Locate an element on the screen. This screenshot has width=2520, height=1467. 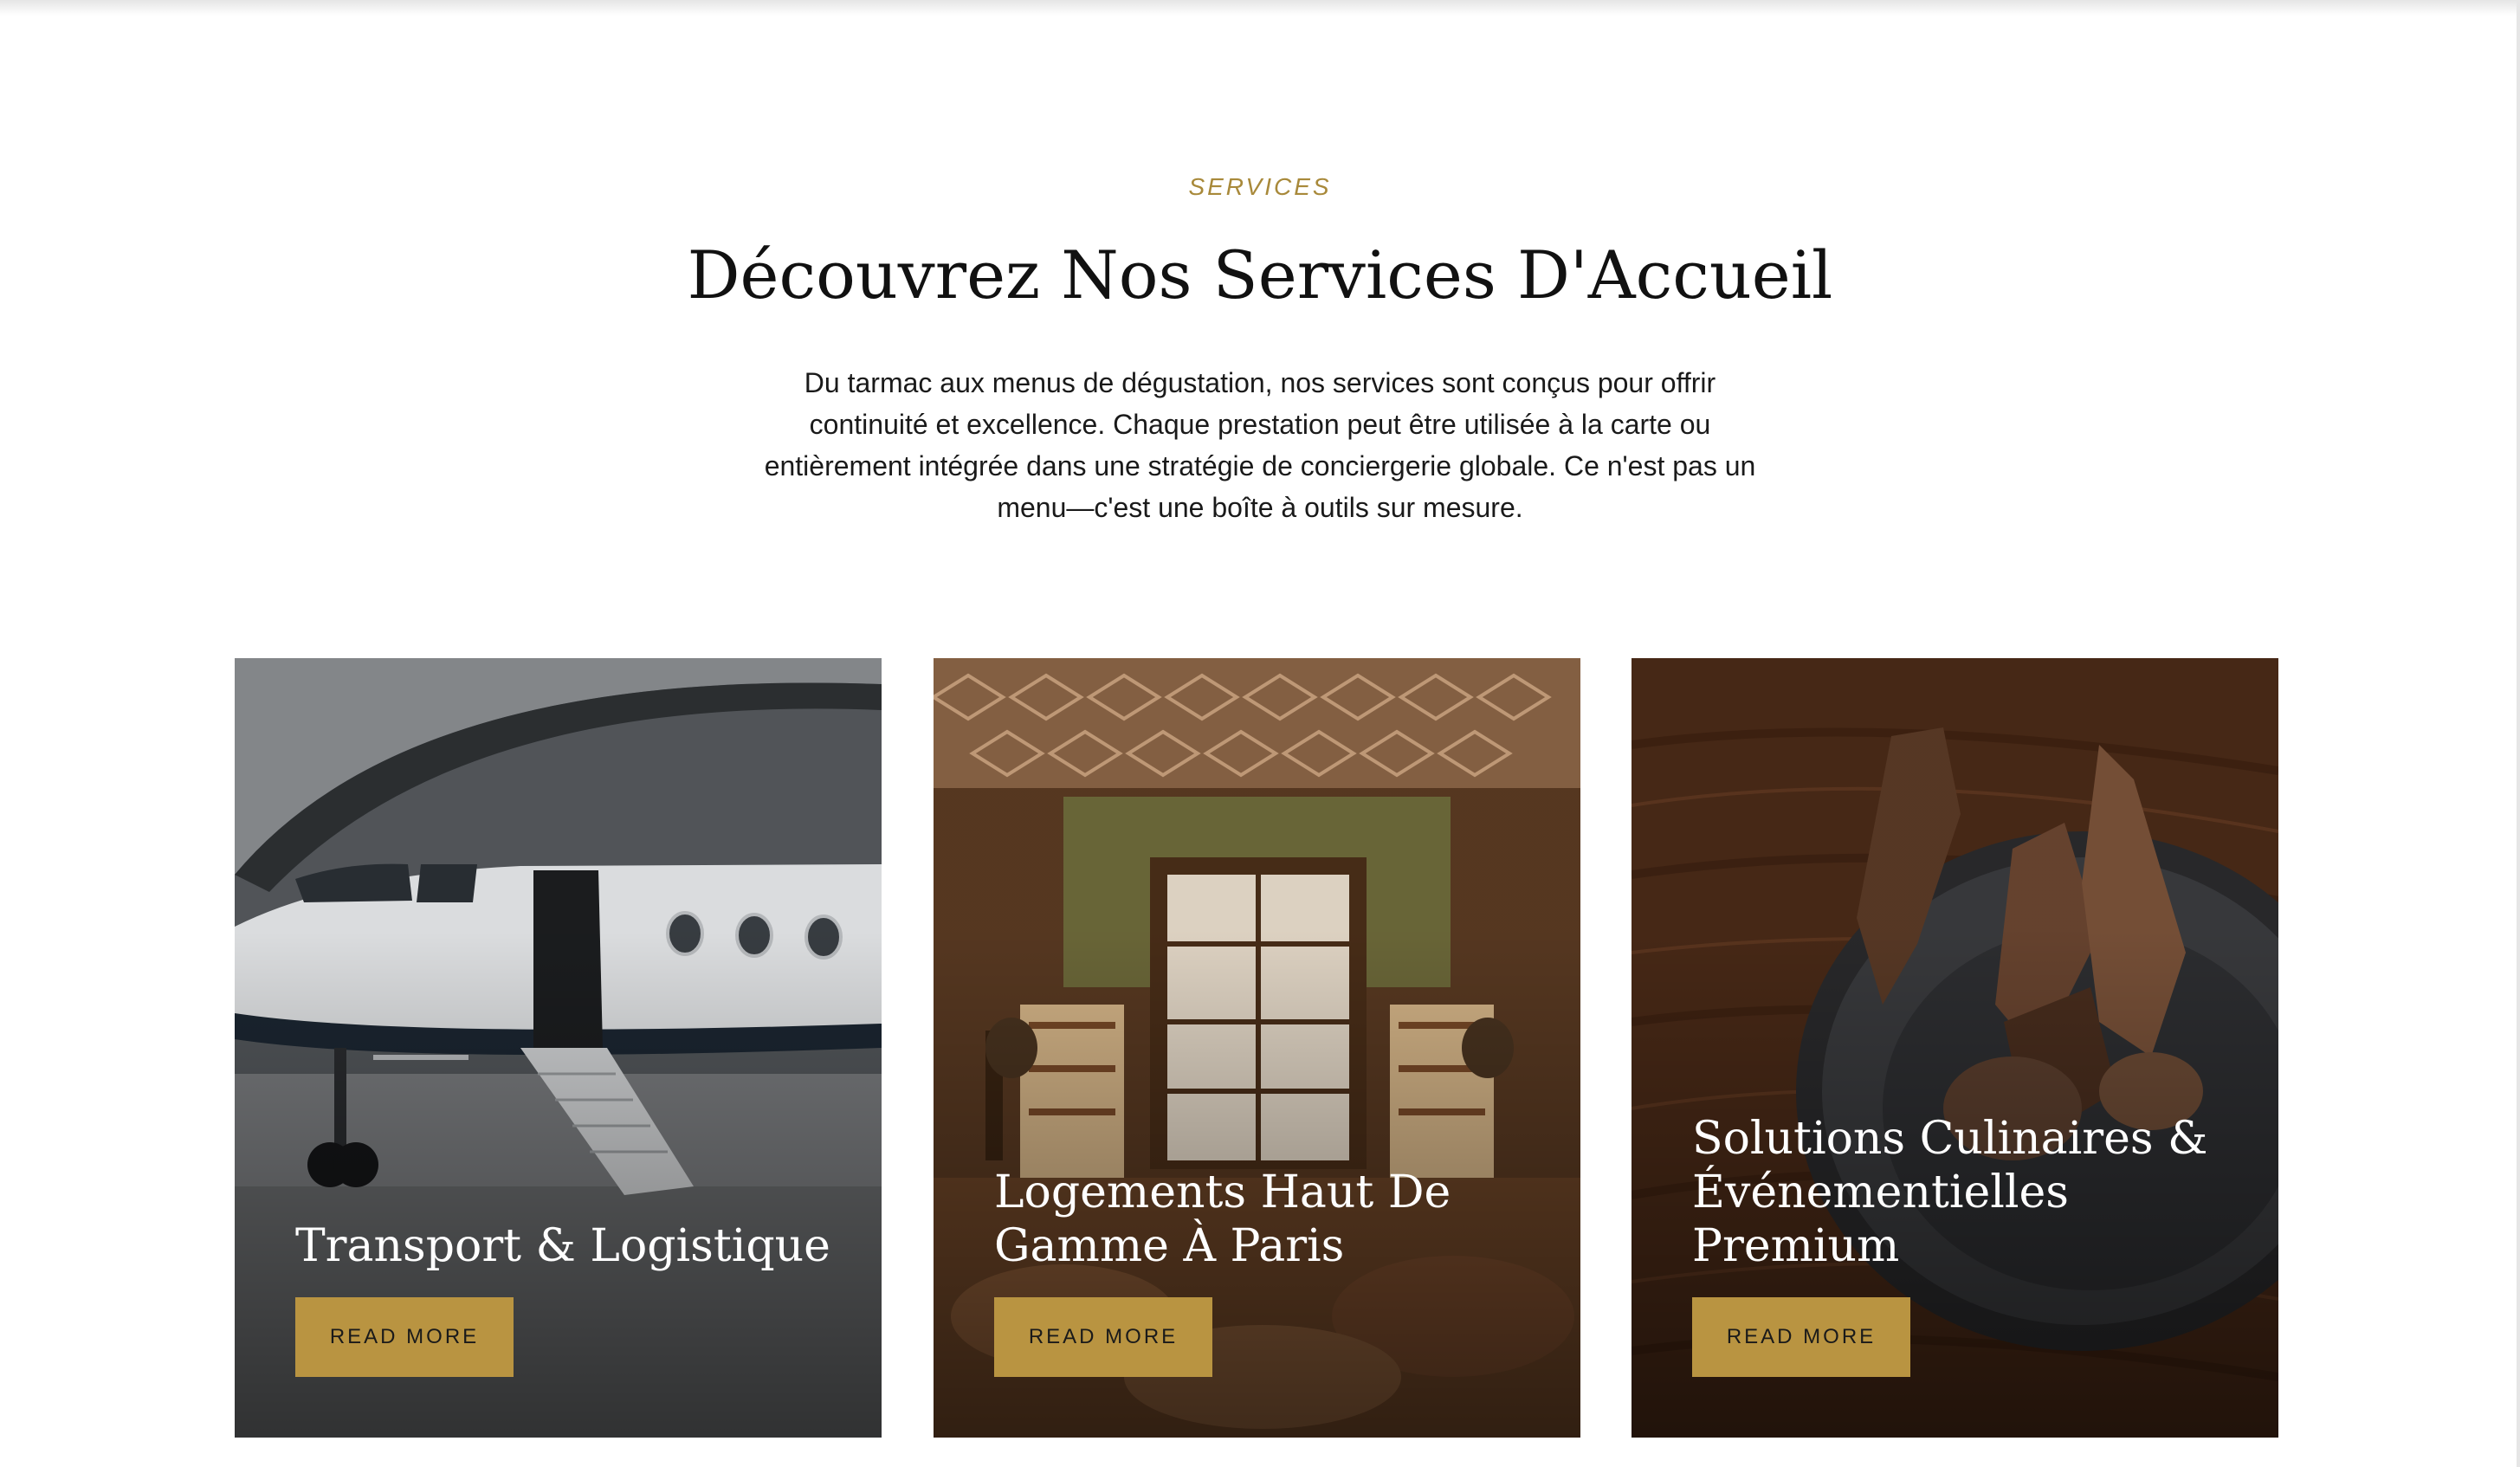
scrollbar-track is located at coordinates (2518, 733).